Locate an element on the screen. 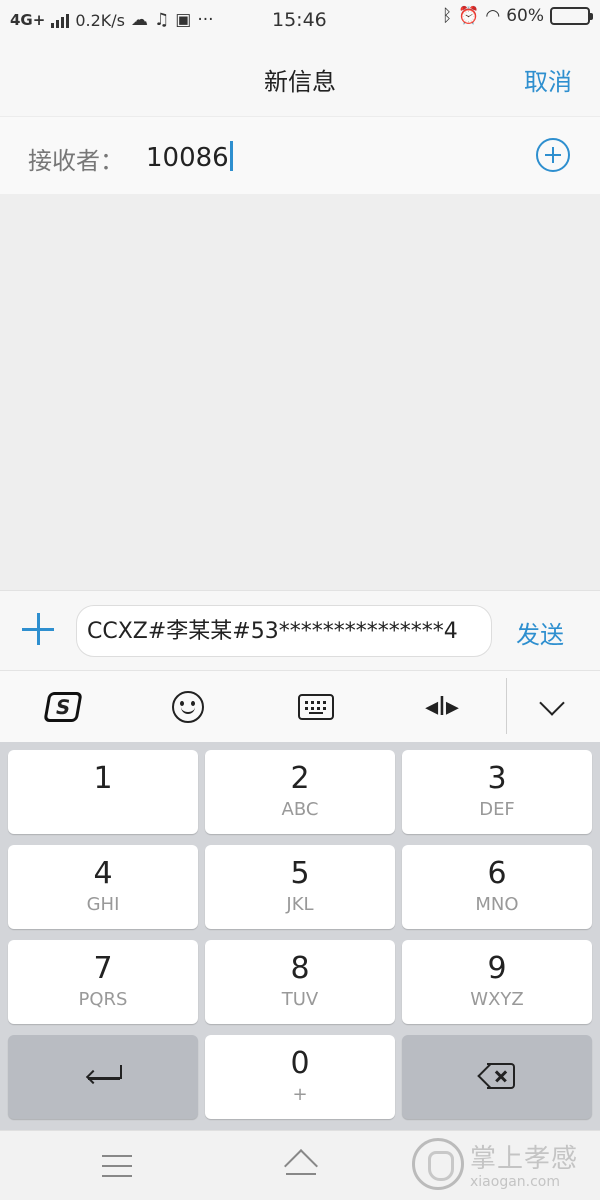 This screenshot has height=1200, width=600. watermark-url: xiaogan.com is located at coordinates (515, 1182).